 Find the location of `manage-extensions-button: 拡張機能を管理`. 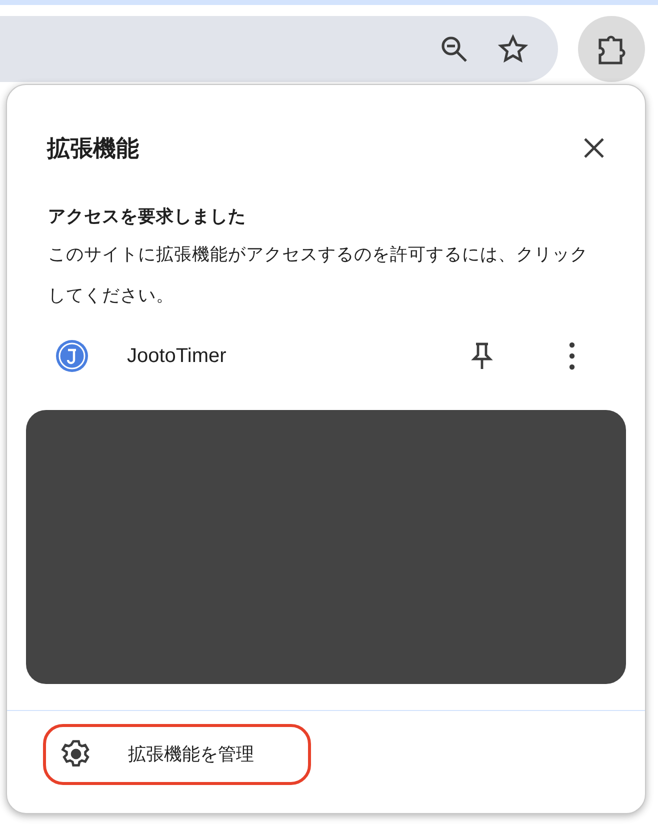

manage-extensions-button: 拡張機能を管理 is located at coordinates (177, 754).